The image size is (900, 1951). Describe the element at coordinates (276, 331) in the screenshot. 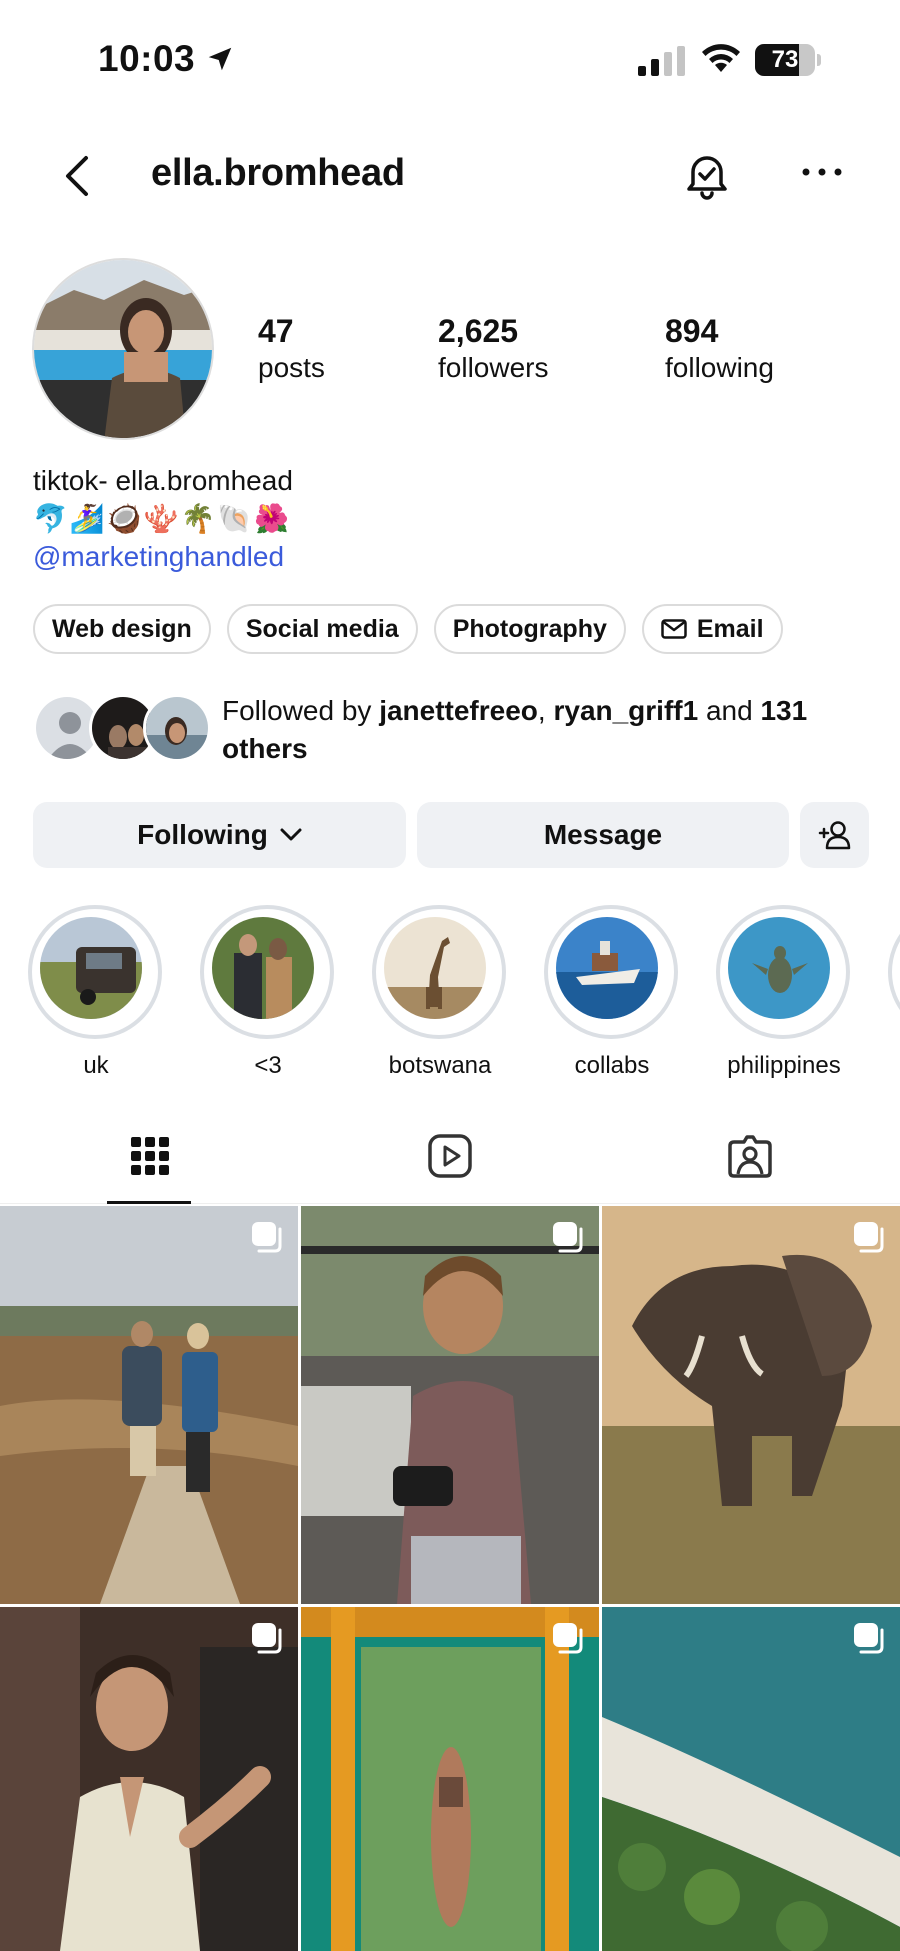

I see `posts-count: 47` at that location.